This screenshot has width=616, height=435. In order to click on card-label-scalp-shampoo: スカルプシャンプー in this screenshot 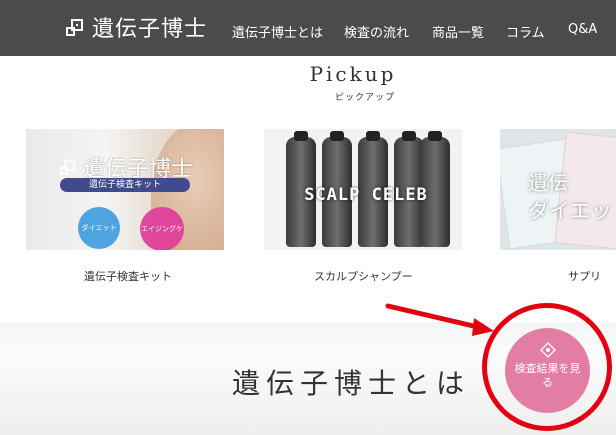, I will do `click(363, 276)`.